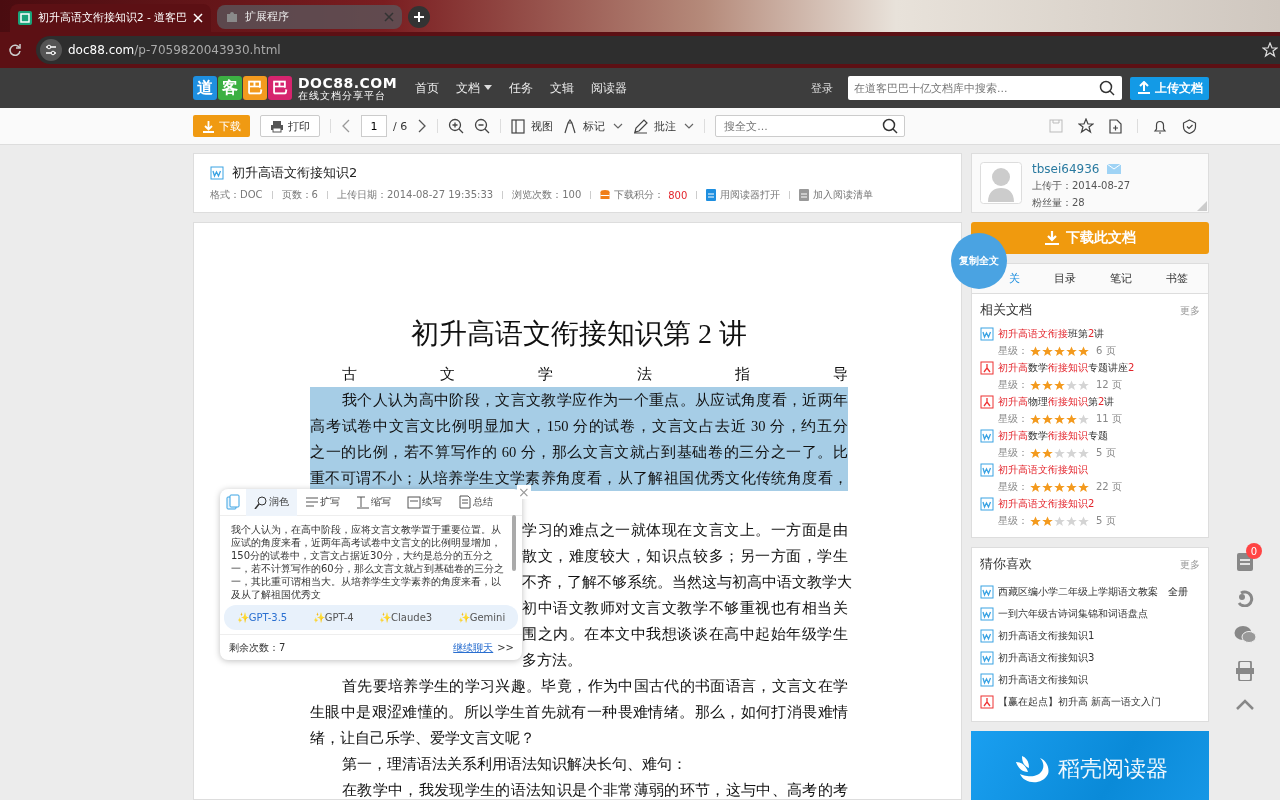 This screenshot has width=1280, height=800. What do you see at coordinates (1106, 453) in the screenshot?
I see `page-count: 5 页` at bounding box center [1106, 453].